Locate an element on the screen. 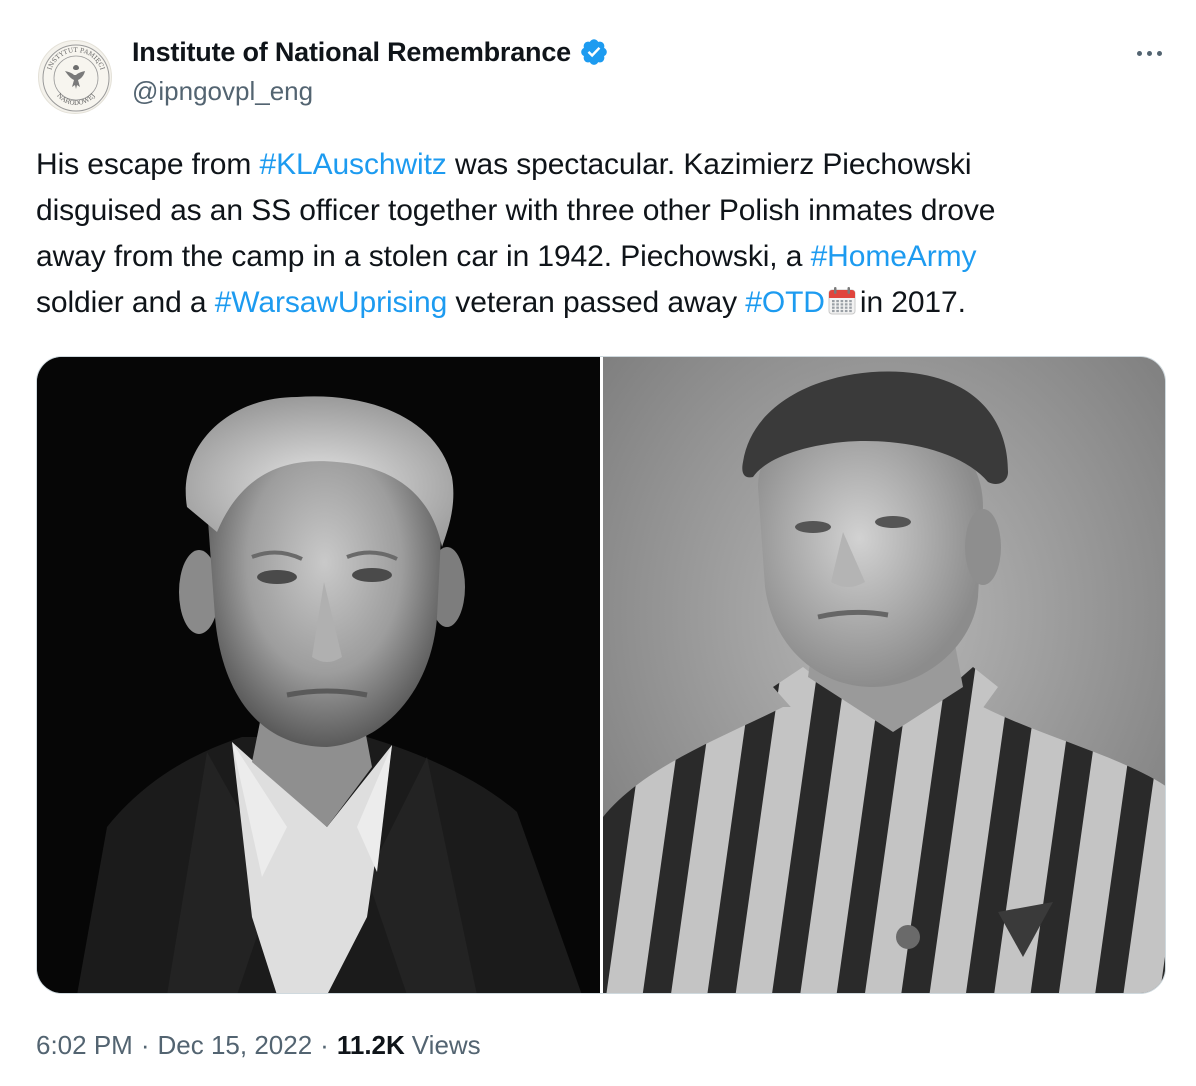  verified-badge-icon is located at coordinates (594, 52).